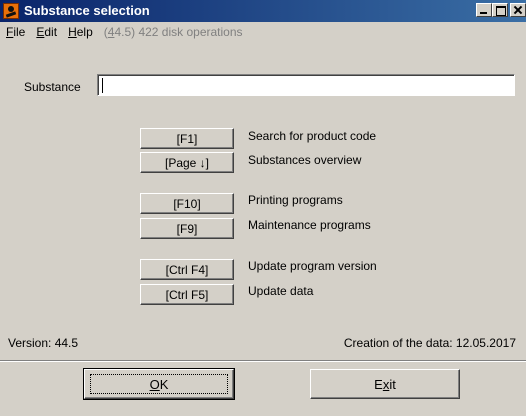  What do you see at coordinates (102, 85) in the screenshot?
I see `text-caret` at bounding box center [102, 85].